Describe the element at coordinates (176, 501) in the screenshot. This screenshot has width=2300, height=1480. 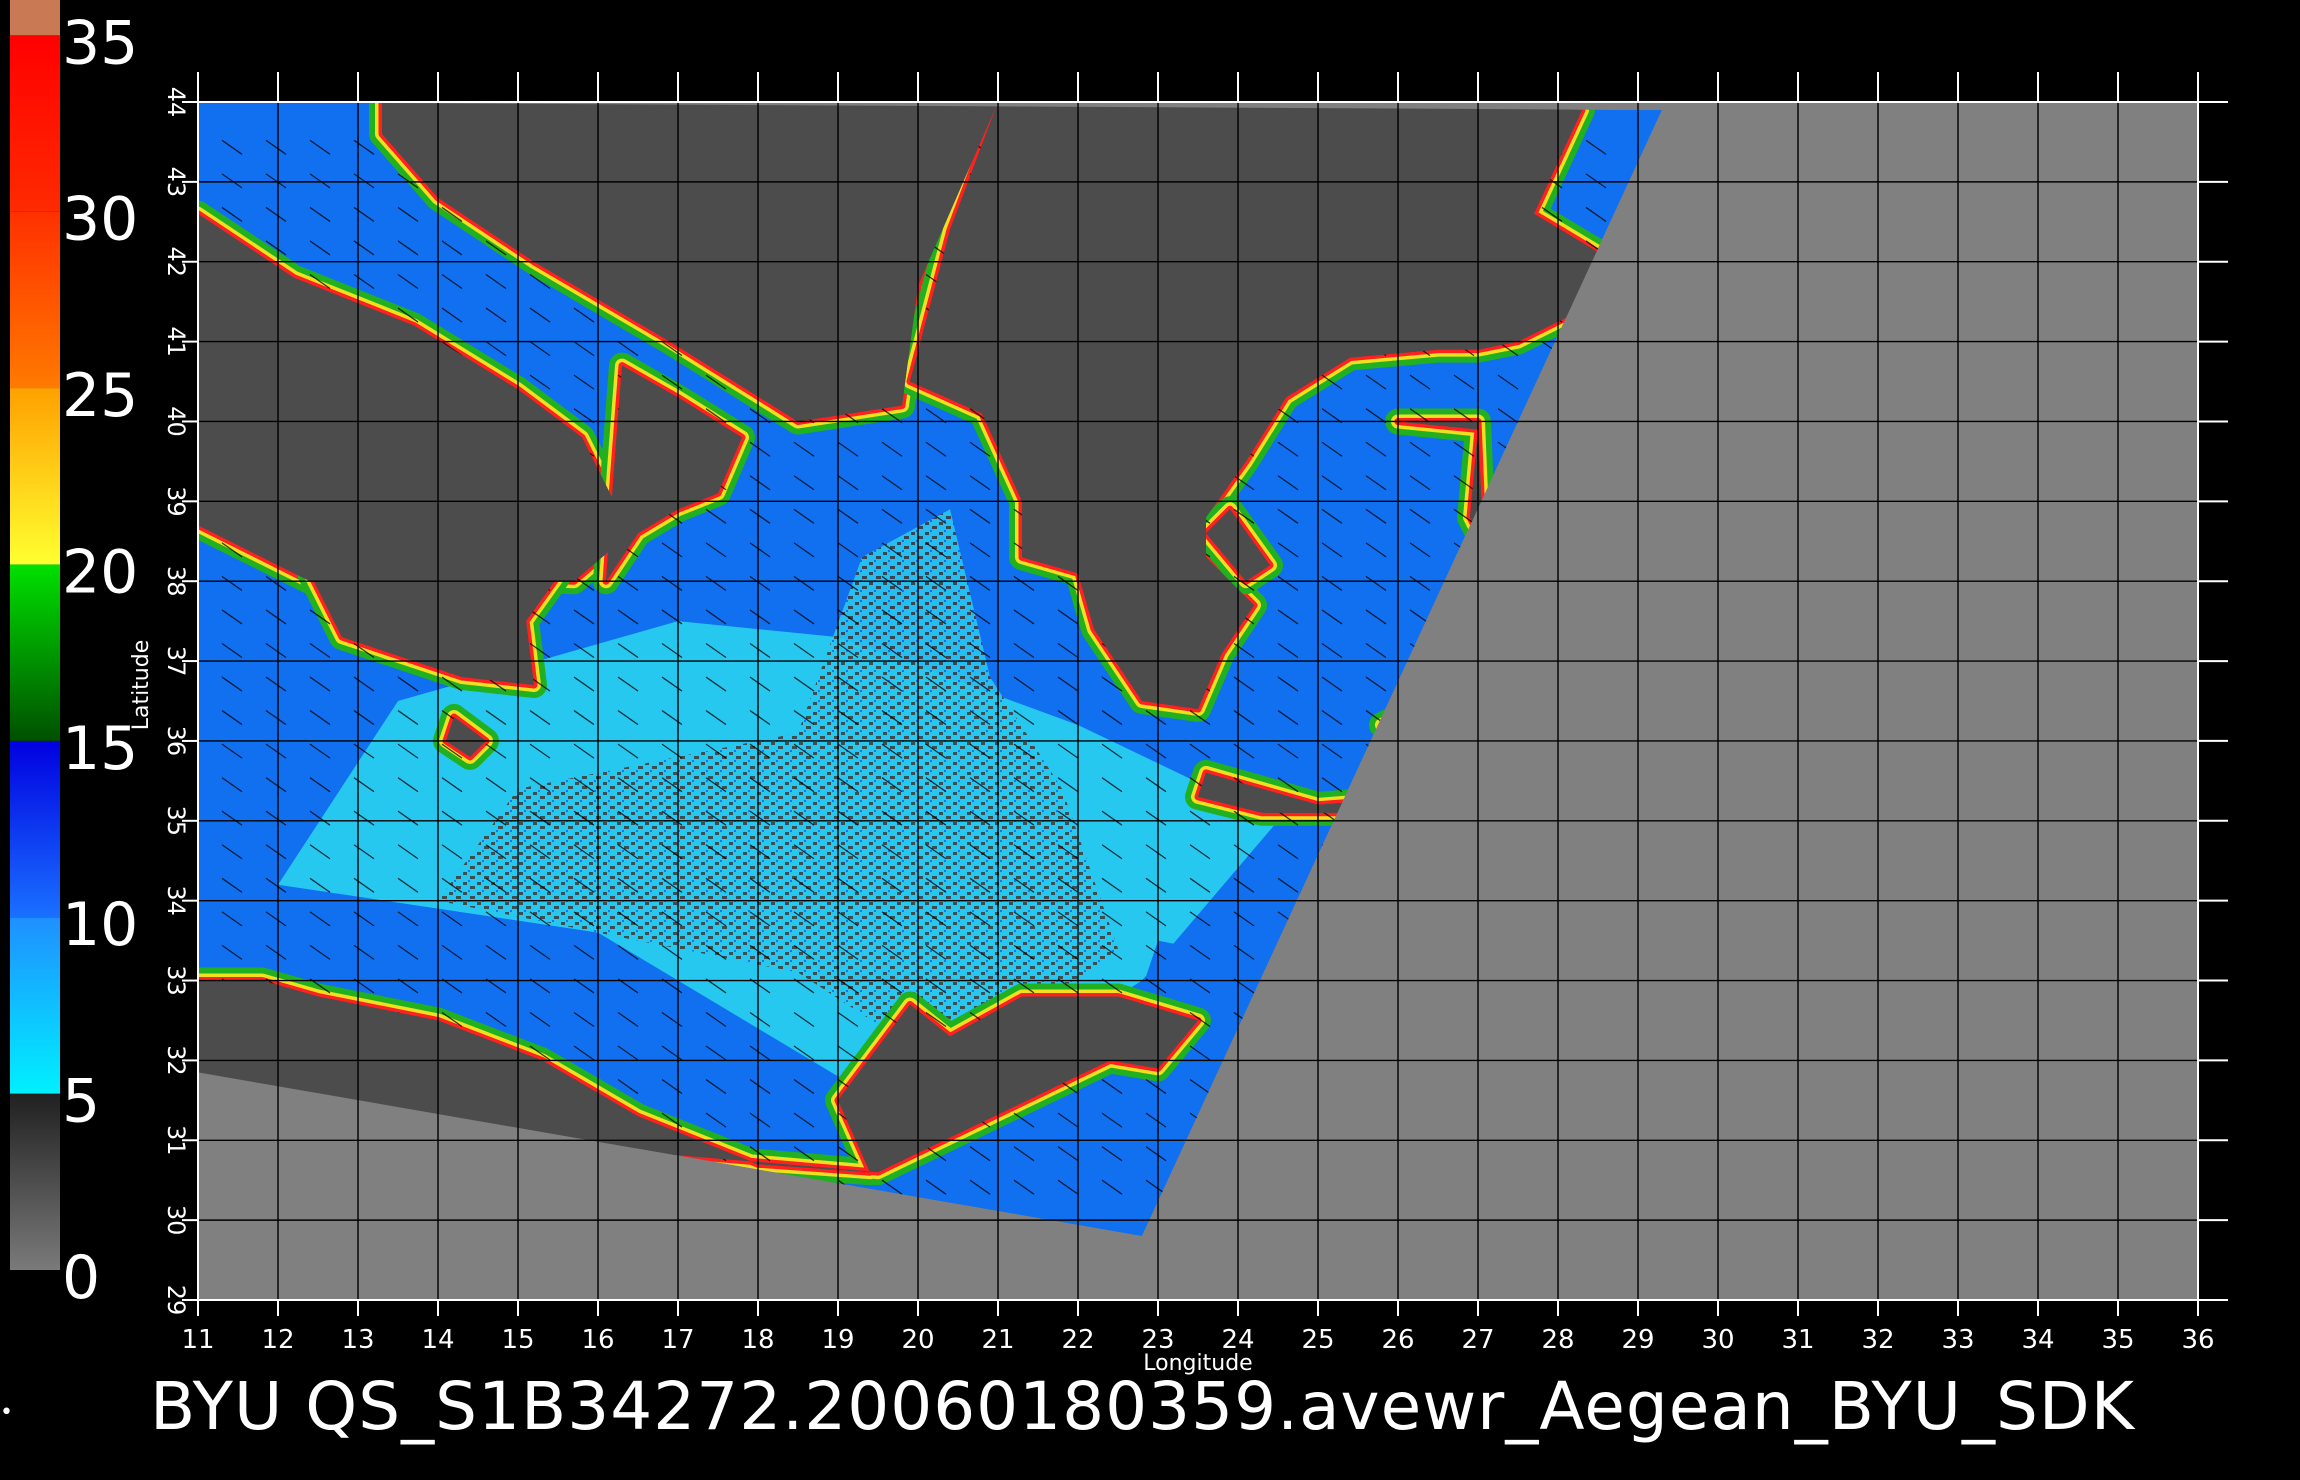
I see `y-tick-label: 39` at that location.